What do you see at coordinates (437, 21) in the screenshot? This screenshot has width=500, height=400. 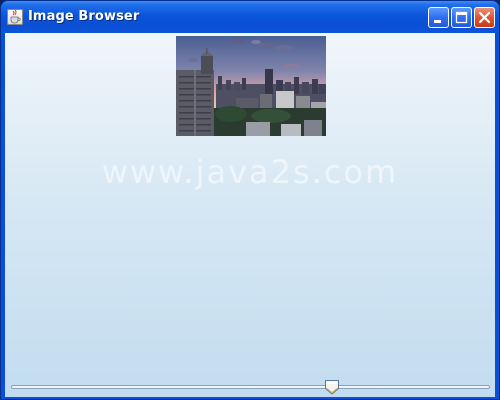 I see `minimize-icon` at bounding box center [437, 21].